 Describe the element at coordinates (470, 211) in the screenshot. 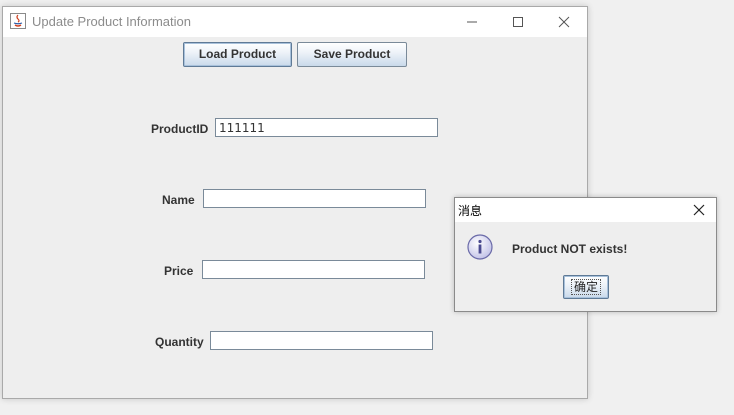

I see `dialog-title: 消息` at that location.